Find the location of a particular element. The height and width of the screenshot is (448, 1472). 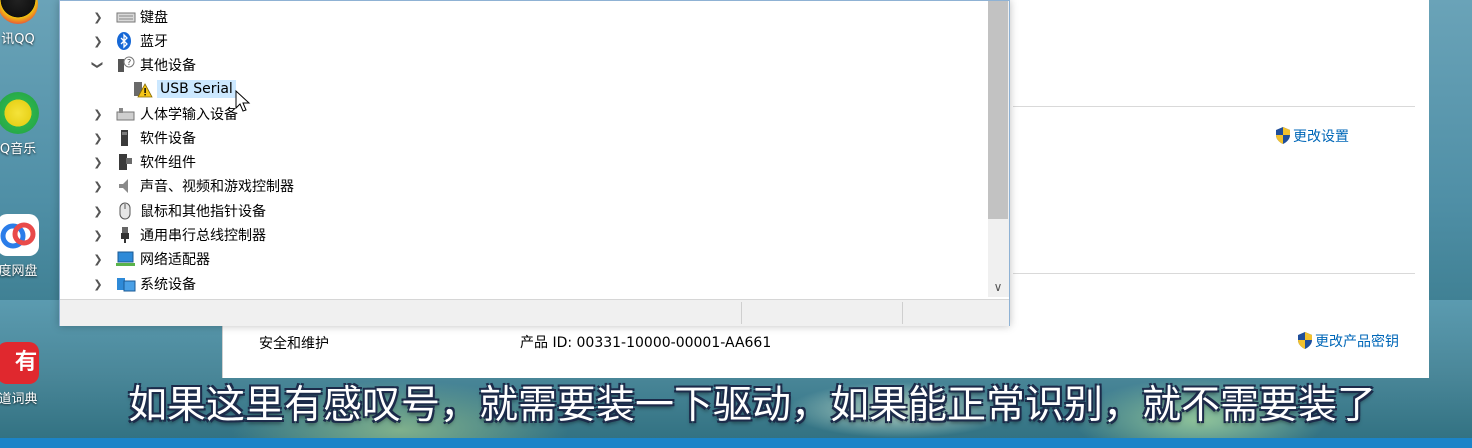

tree-item-label: 人体学输入设备 is located at coordinates (189, 115).